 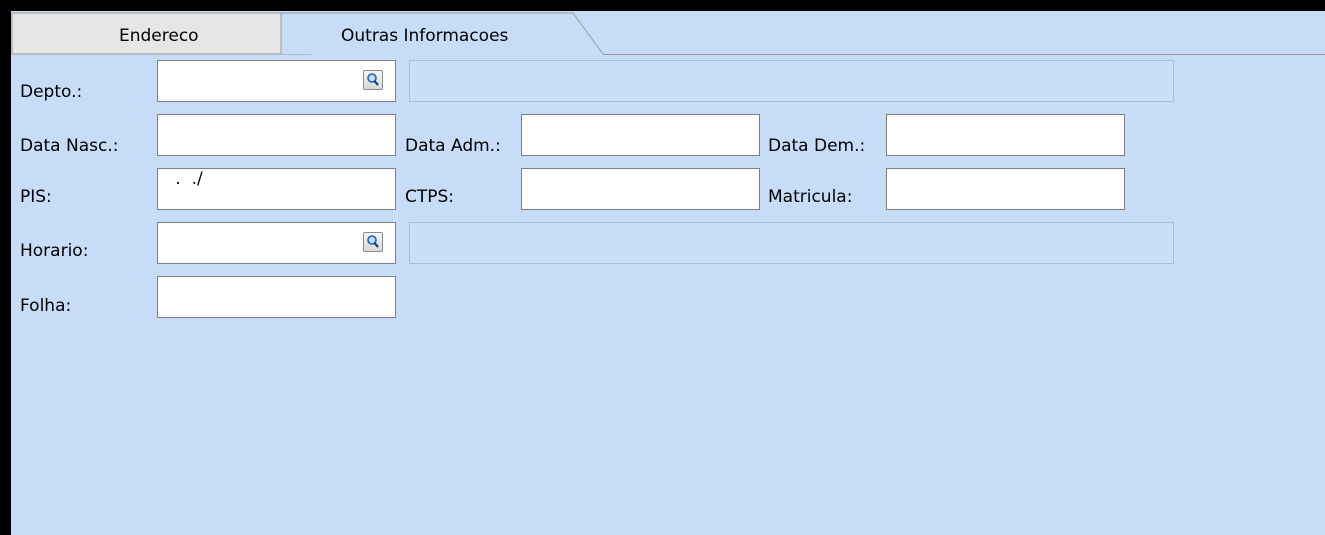 I want to click on folha-label: Folha:, so click(x=46, y=306).